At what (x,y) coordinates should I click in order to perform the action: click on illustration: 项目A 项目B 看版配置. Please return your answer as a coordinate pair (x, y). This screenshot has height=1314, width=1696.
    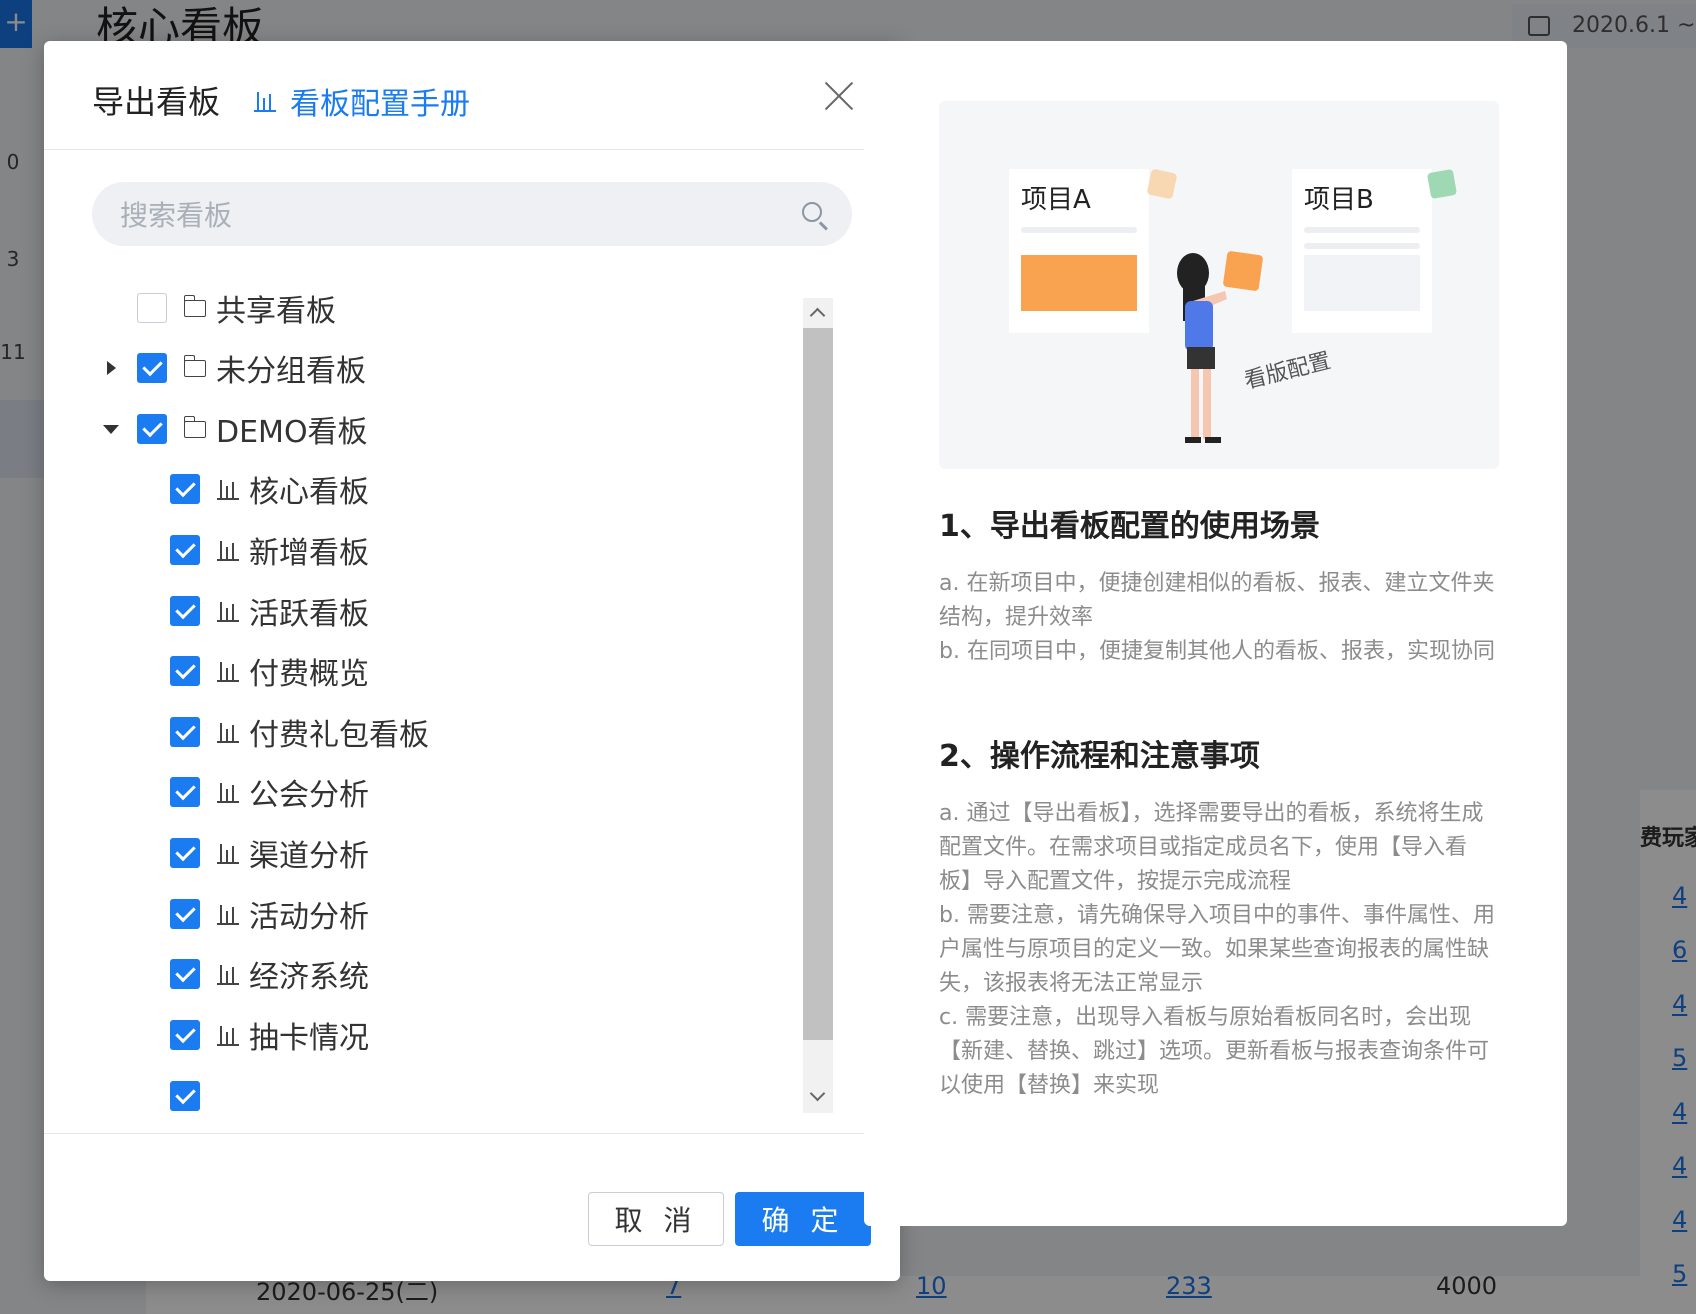
    Looking at the image, I should click on (1219, 285).